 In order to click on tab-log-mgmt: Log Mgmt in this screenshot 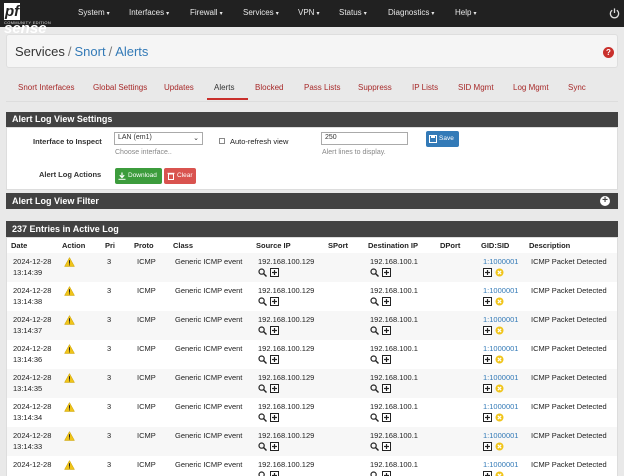, I will do `click(531, 87)`.